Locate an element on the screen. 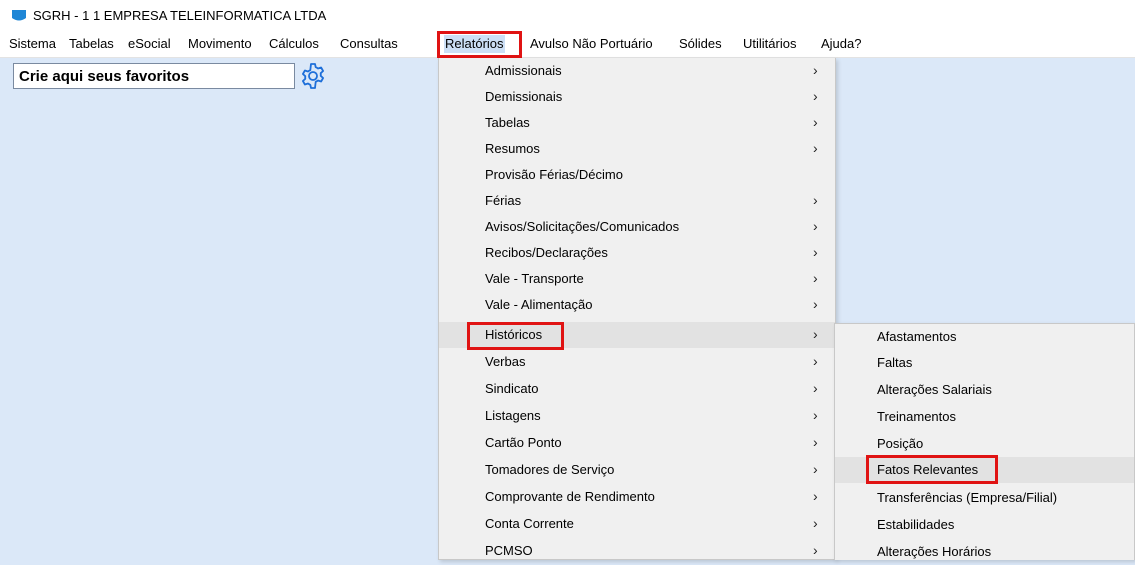  menu-item-vale-transporte: Vale - Transporte › is located at coordinates (637, 279).